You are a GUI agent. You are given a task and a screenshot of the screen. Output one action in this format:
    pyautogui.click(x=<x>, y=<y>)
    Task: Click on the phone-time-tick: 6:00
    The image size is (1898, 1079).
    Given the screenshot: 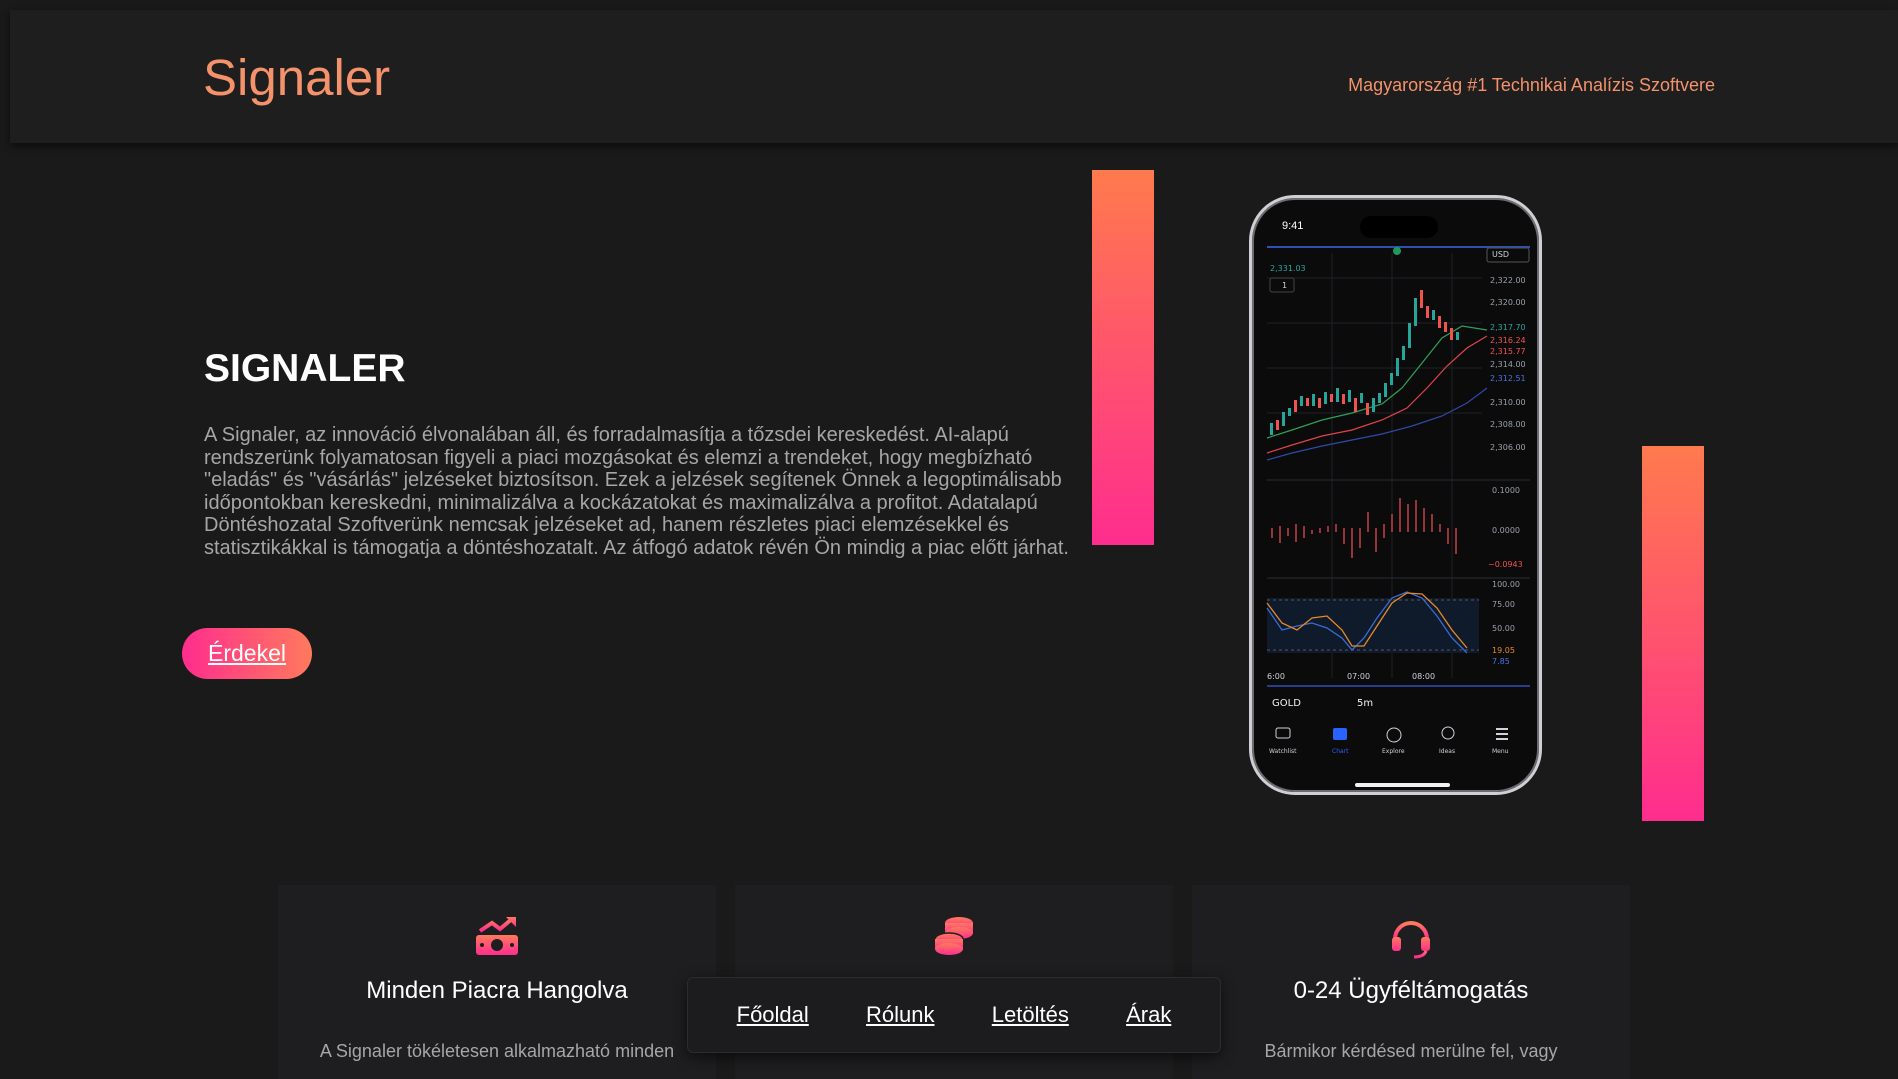 What is the action you would take?
    pyautogui.click(x=1276, y=676)
    